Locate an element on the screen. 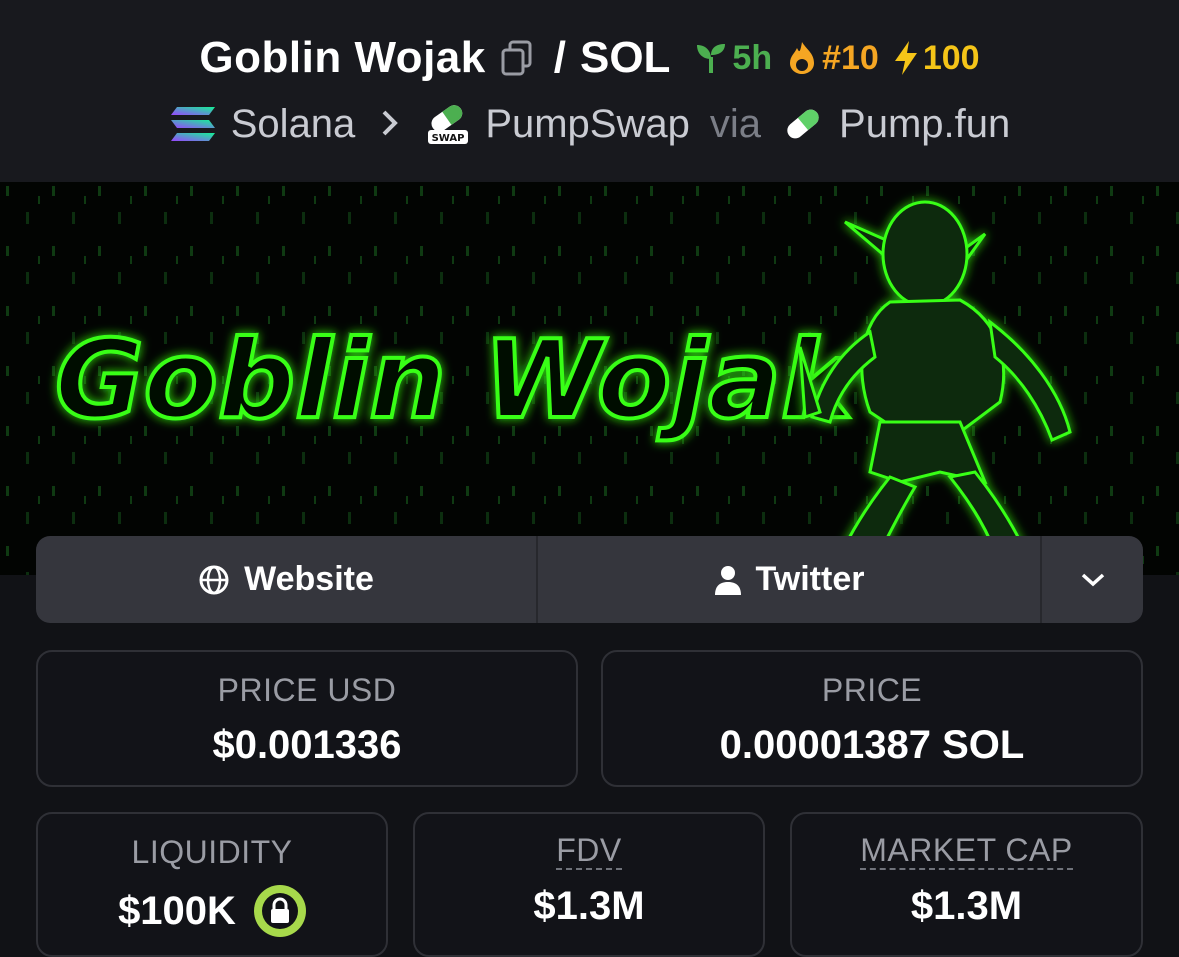 The image size is (1179, 957). dex-link: PumpSwap is located at coordinates (587, 124).